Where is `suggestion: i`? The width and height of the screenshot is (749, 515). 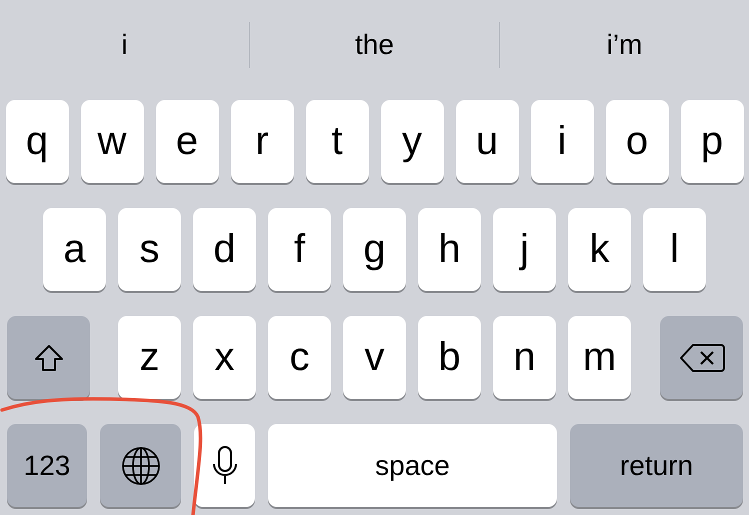
suggestion: i is located at coordinates (124, 45).